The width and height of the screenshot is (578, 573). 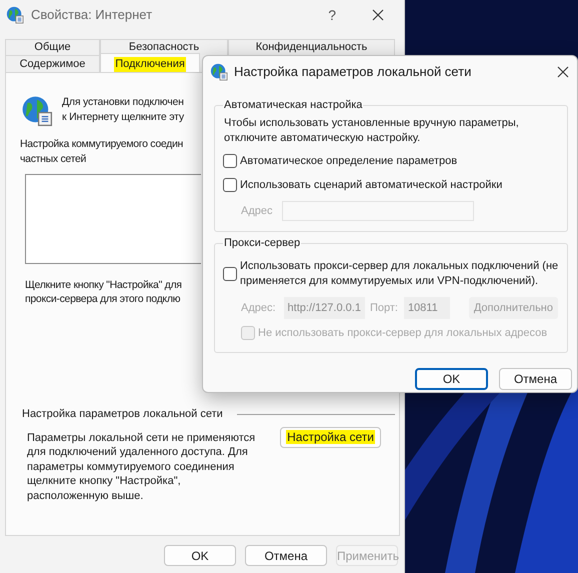 I want to click on dialog-button: Применить, so click(x=367, y=555).